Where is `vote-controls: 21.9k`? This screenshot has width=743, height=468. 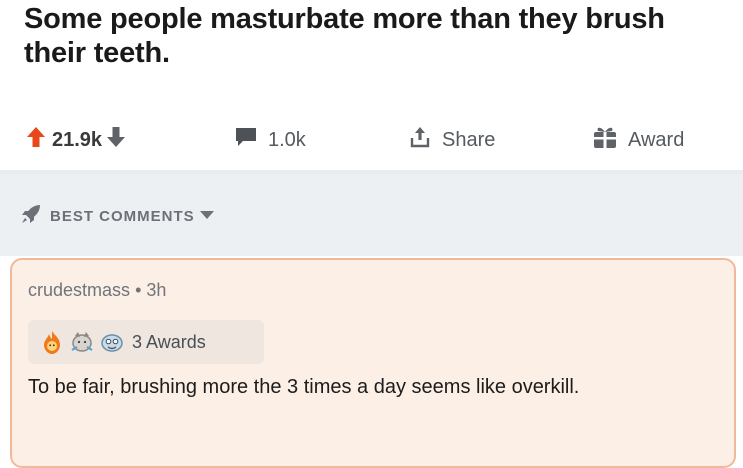 vote-controls: 21.9k is located at coordinates (76, 140).